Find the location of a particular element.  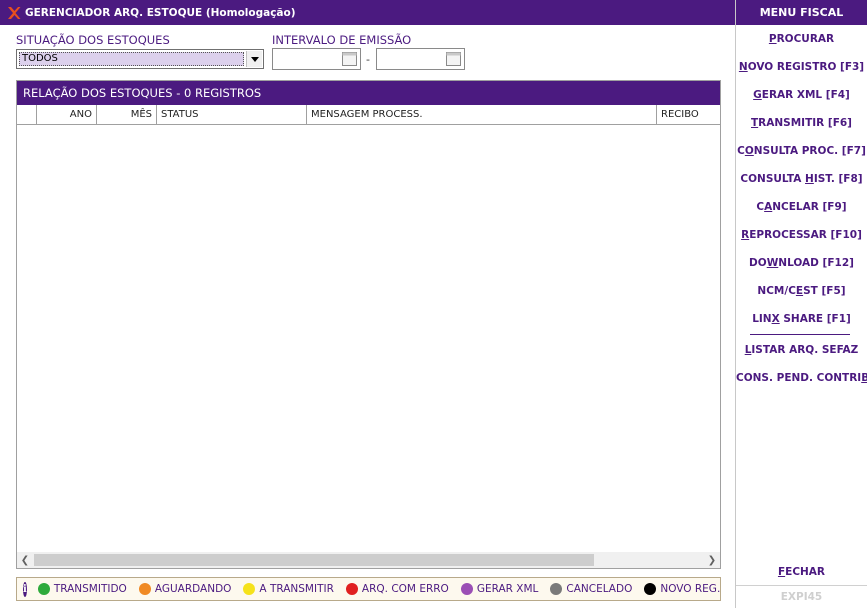

info-icon: i is located at coordinates (25, 589).